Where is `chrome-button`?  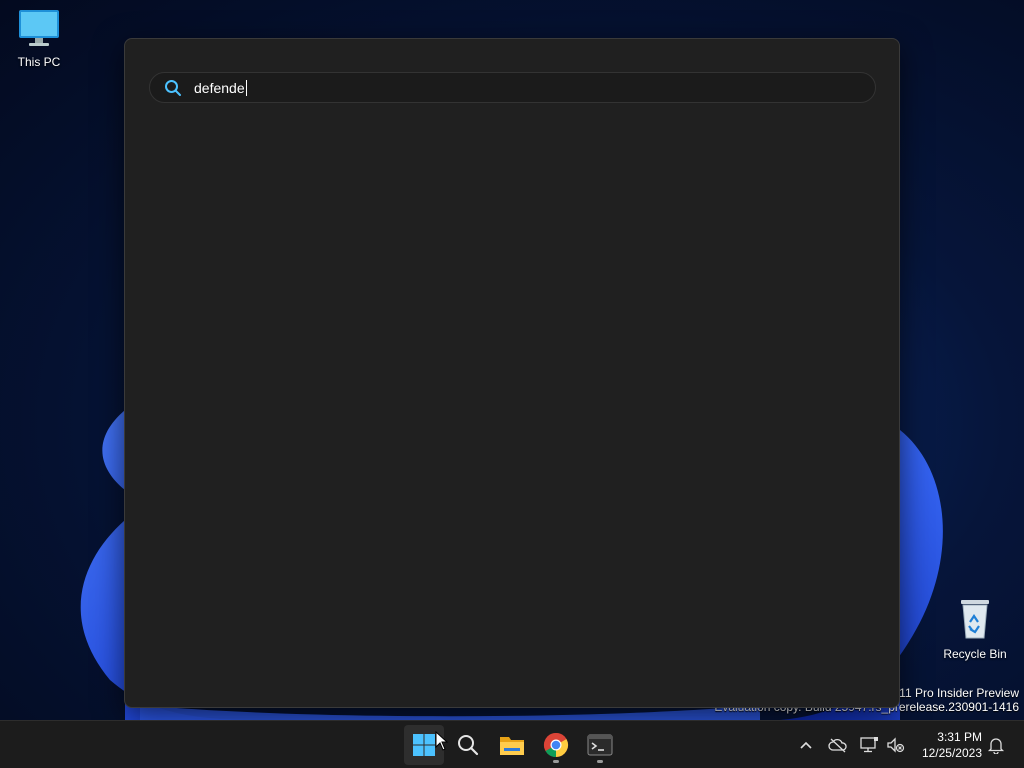
chrome-button is located at coordinates (556, 745).